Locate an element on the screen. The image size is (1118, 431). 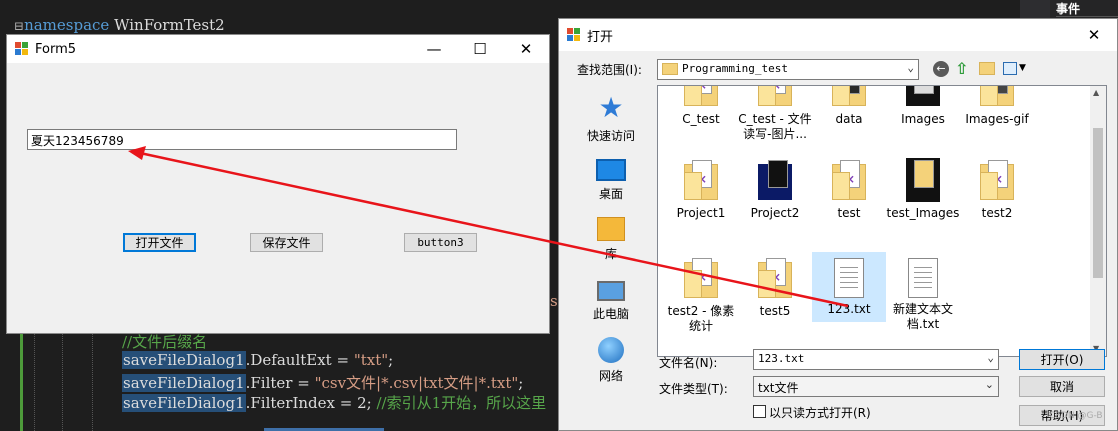
file-name: test2 - 像素统计 is located at coordinates (701, 318).